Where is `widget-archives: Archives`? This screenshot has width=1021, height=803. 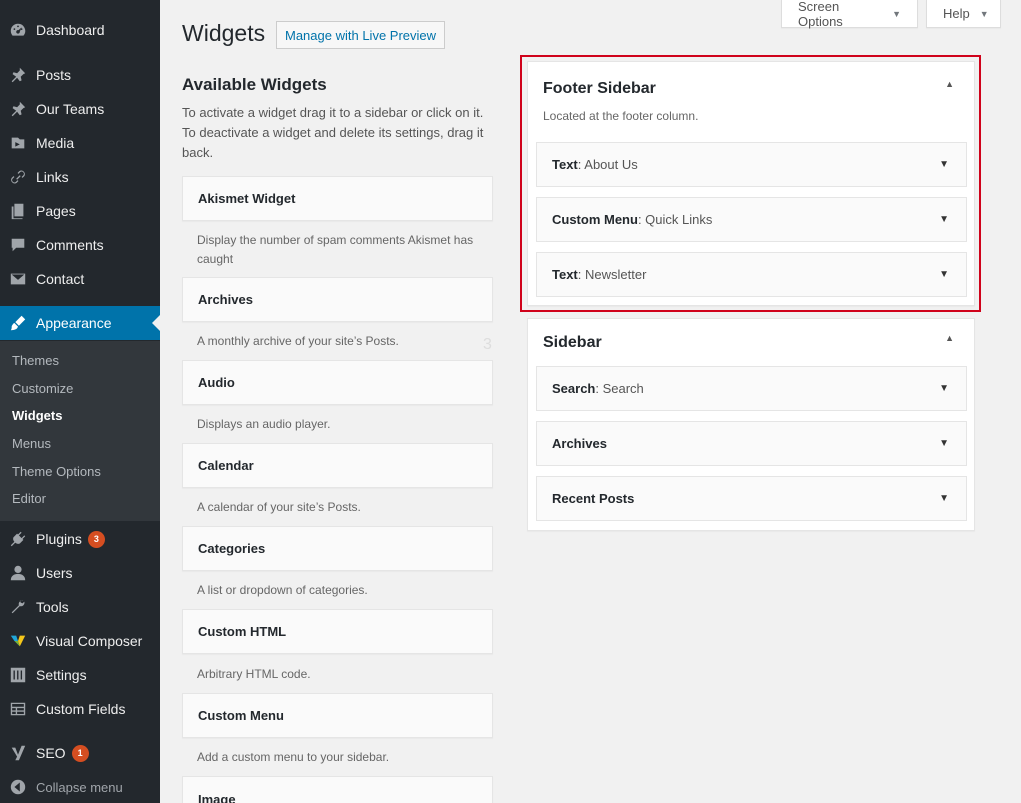 widget-archives: Archives is located at coordinates (337, 299).